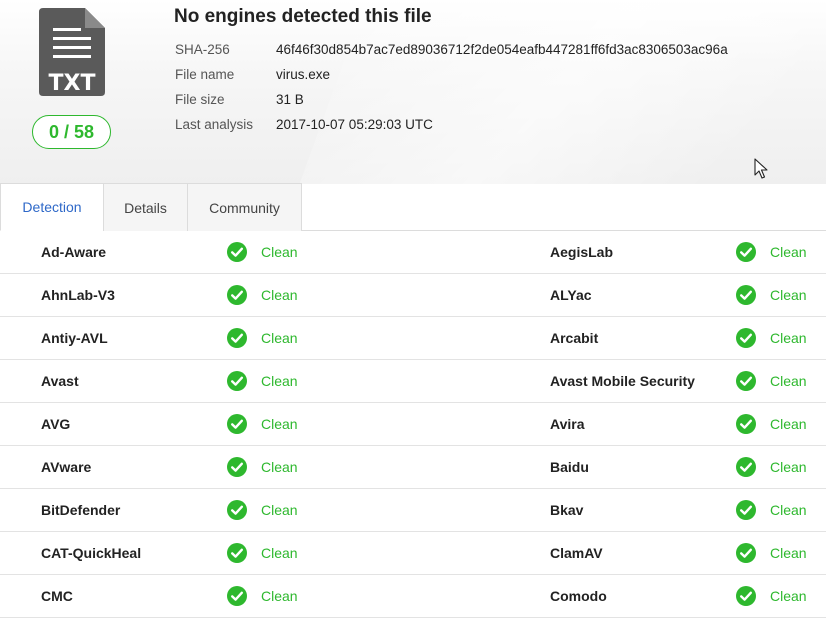 This screenshot has width=826, height=618. I want to click on meta-row-file-size: File size 31 B, so click(451, 104).